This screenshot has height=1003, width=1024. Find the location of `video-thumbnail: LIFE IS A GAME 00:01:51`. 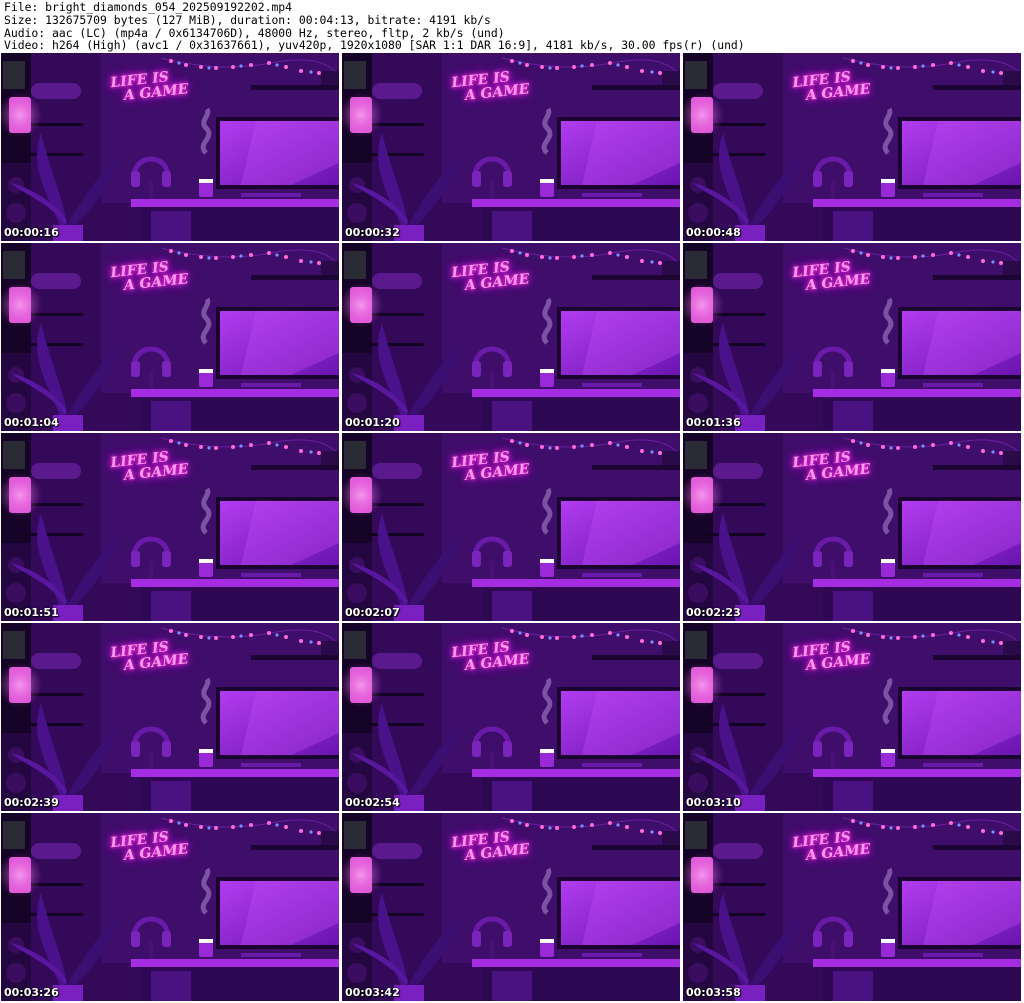

video-thumbnail: LIFE IS A GAME 00:01:51 is located at coordinates (170, 527).